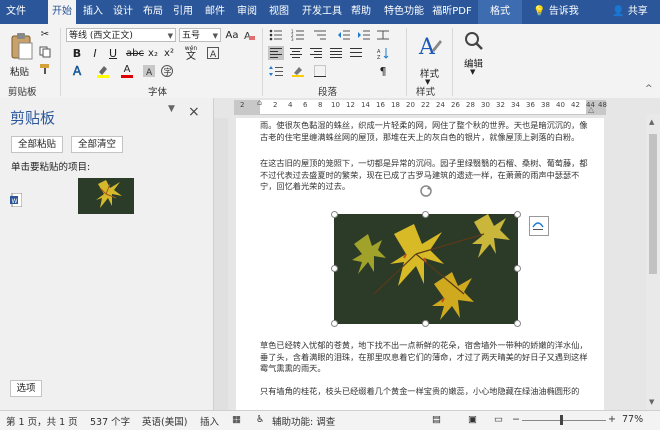  I want to click on print-layout-icon: ▣, so click(472, 419).